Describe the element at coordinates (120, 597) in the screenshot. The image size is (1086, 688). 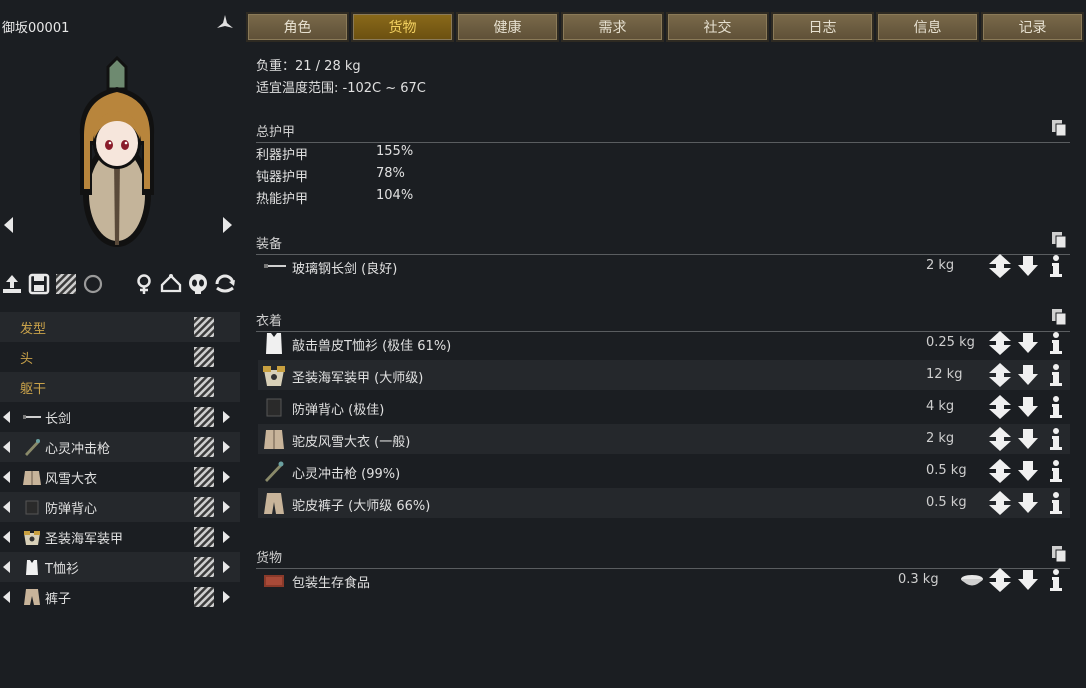
I see `slot-item-pants: 裤子` at that location.